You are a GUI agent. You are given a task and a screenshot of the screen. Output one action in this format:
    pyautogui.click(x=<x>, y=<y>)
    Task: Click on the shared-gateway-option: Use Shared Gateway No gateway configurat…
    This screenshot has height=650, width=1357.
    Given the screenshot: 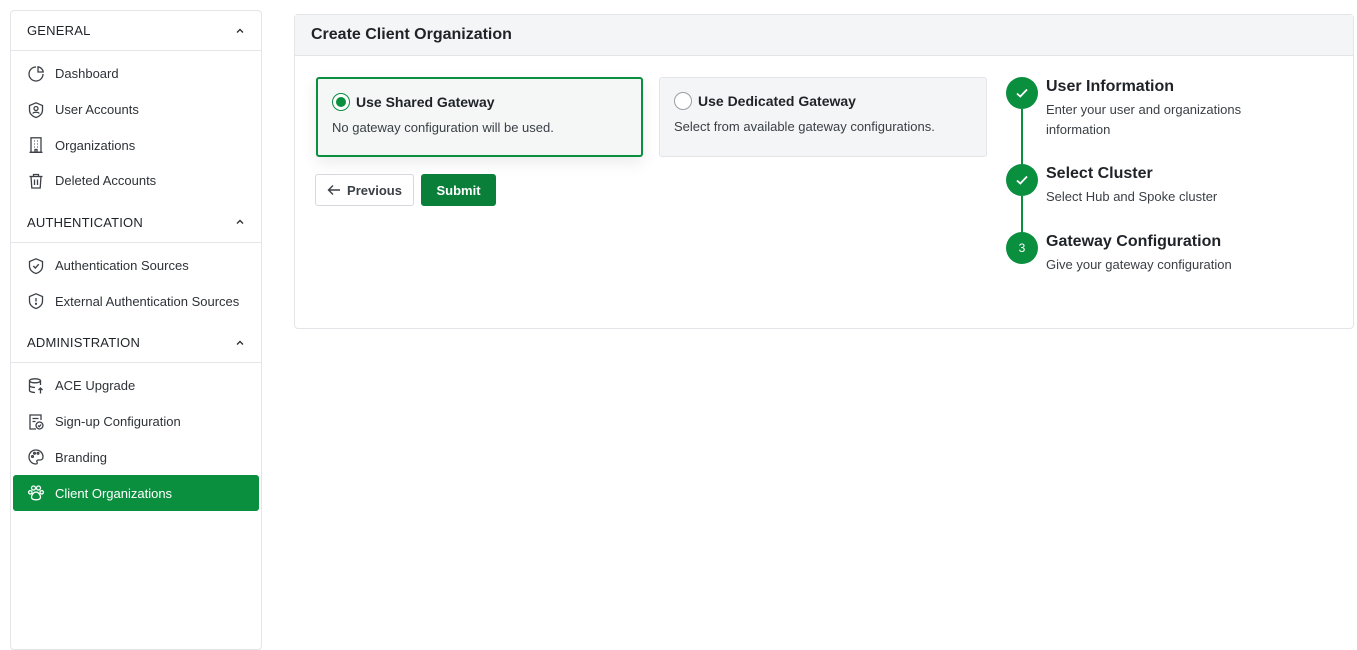 What is the action you would take?
    pyautogui.click(x=479, y=117)
    